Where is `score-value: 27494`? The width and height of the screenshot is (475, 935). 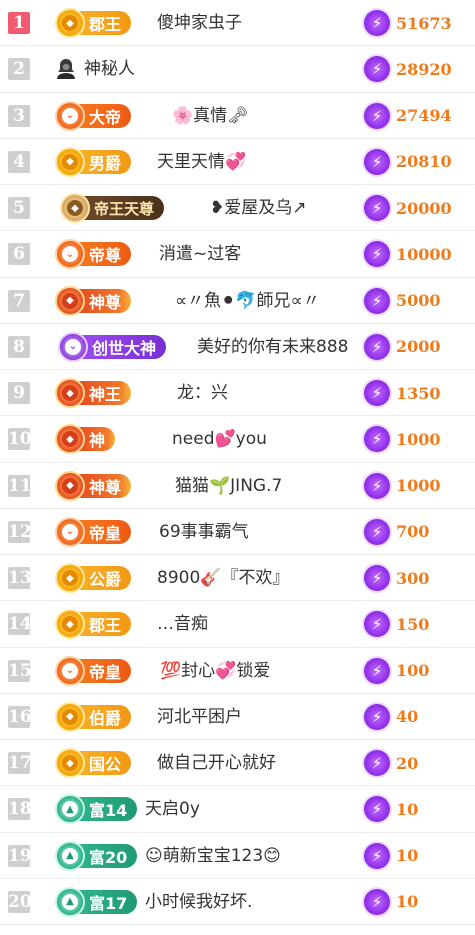 score-value: 27494 is located at coordinates (424, 115).